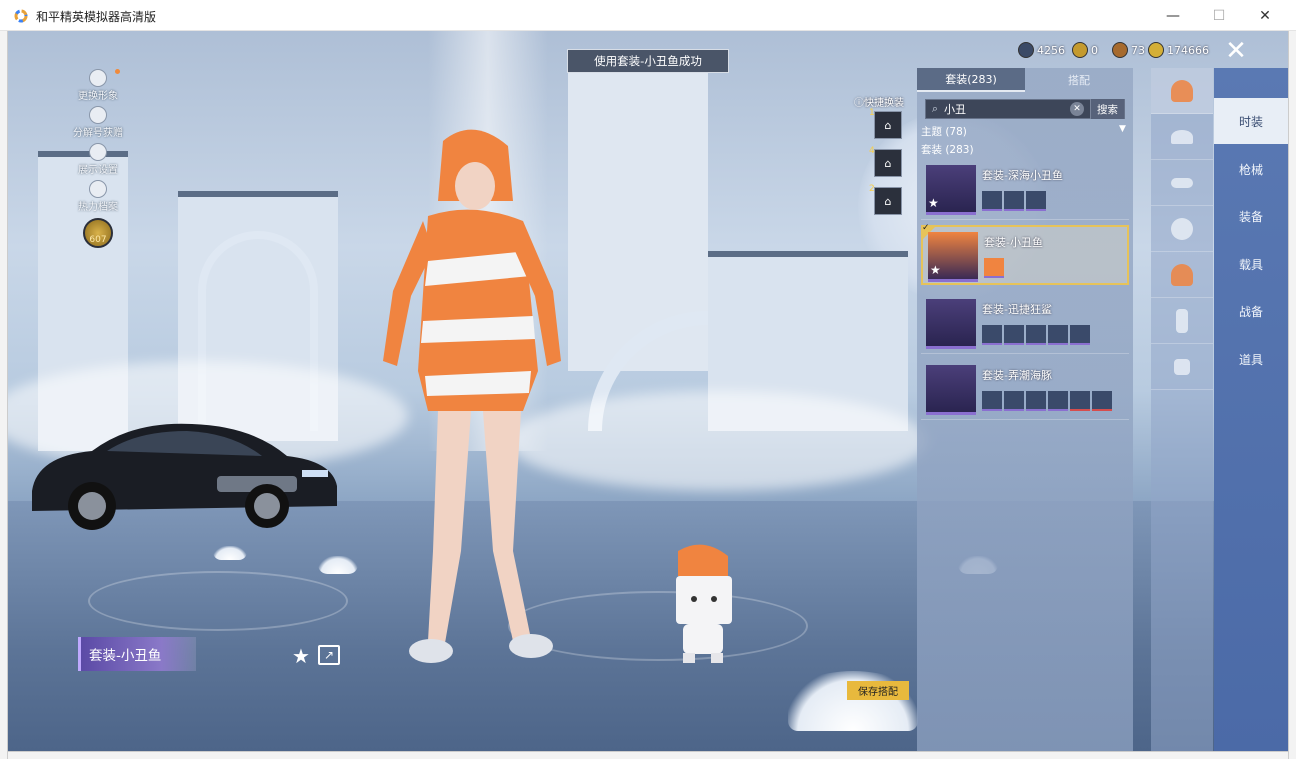 The image size is (1296, 759). I want to click on left-menu-label: 展示设置, so click(98, 170).